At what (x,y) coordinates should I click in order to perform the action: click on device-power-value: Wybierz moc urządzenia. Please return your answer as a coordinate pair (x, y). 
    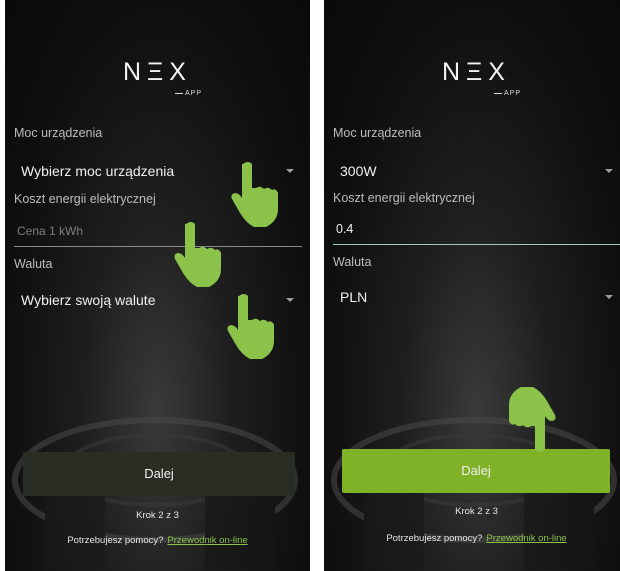
    Looking at the image, I should click on (98, 171).